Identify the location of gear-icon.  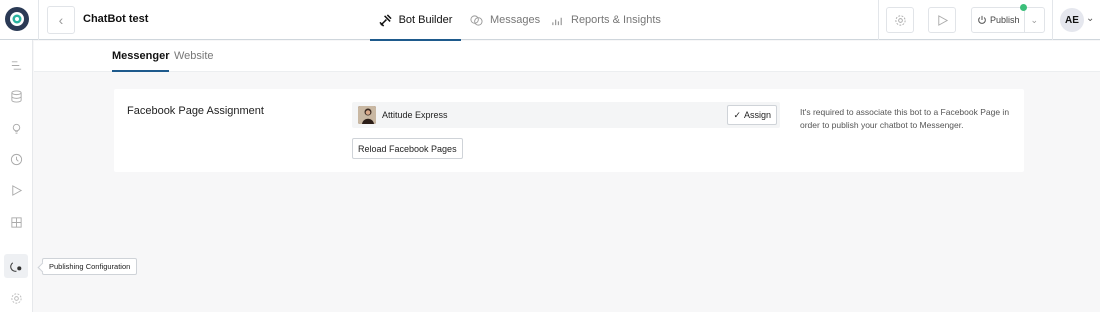
(900, 20).